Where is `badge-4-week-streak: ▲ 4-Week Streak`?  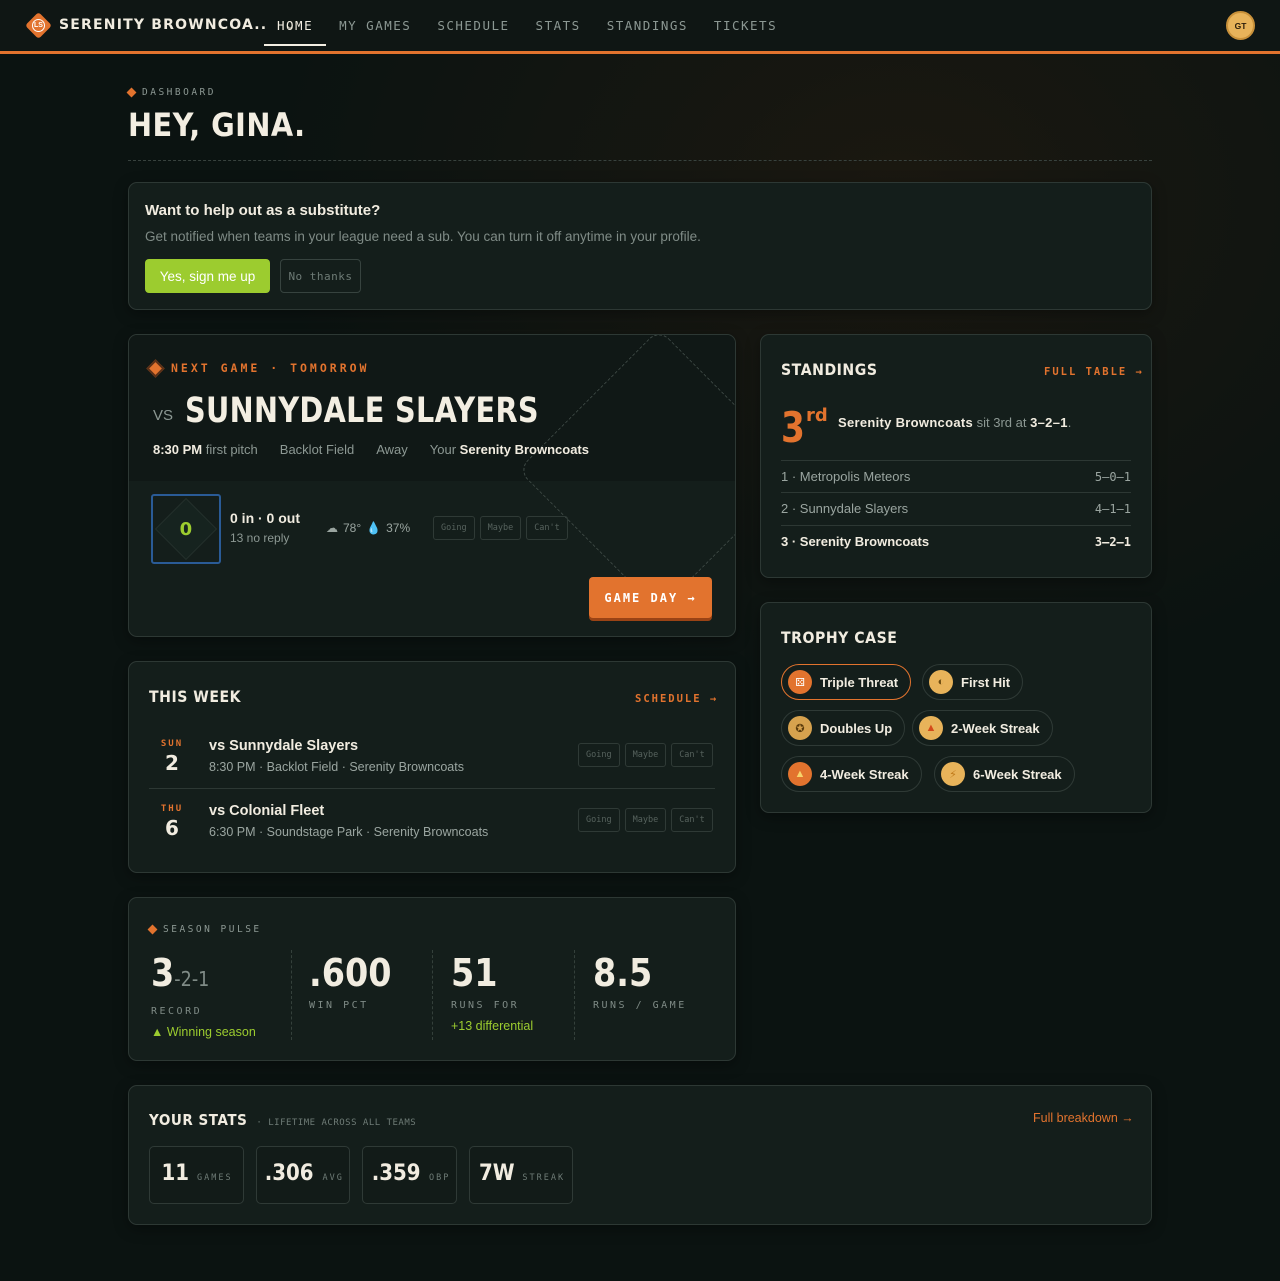
badge-4-week-streak: ▲ 4-Week Streak is located at coordinates (851, 774).